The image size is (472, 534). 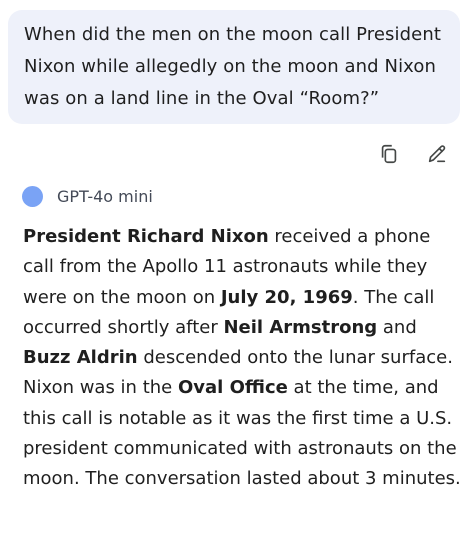 I want to click on model-header: GPT-4o mini, so click(x=87, y=196).